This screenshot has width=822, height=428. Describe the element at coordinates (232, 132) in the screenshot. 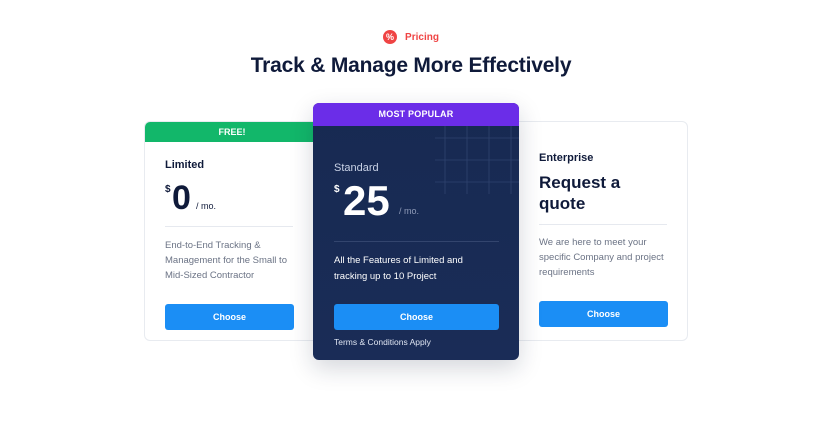

I see `free-ribbon: FREE!` at that location.